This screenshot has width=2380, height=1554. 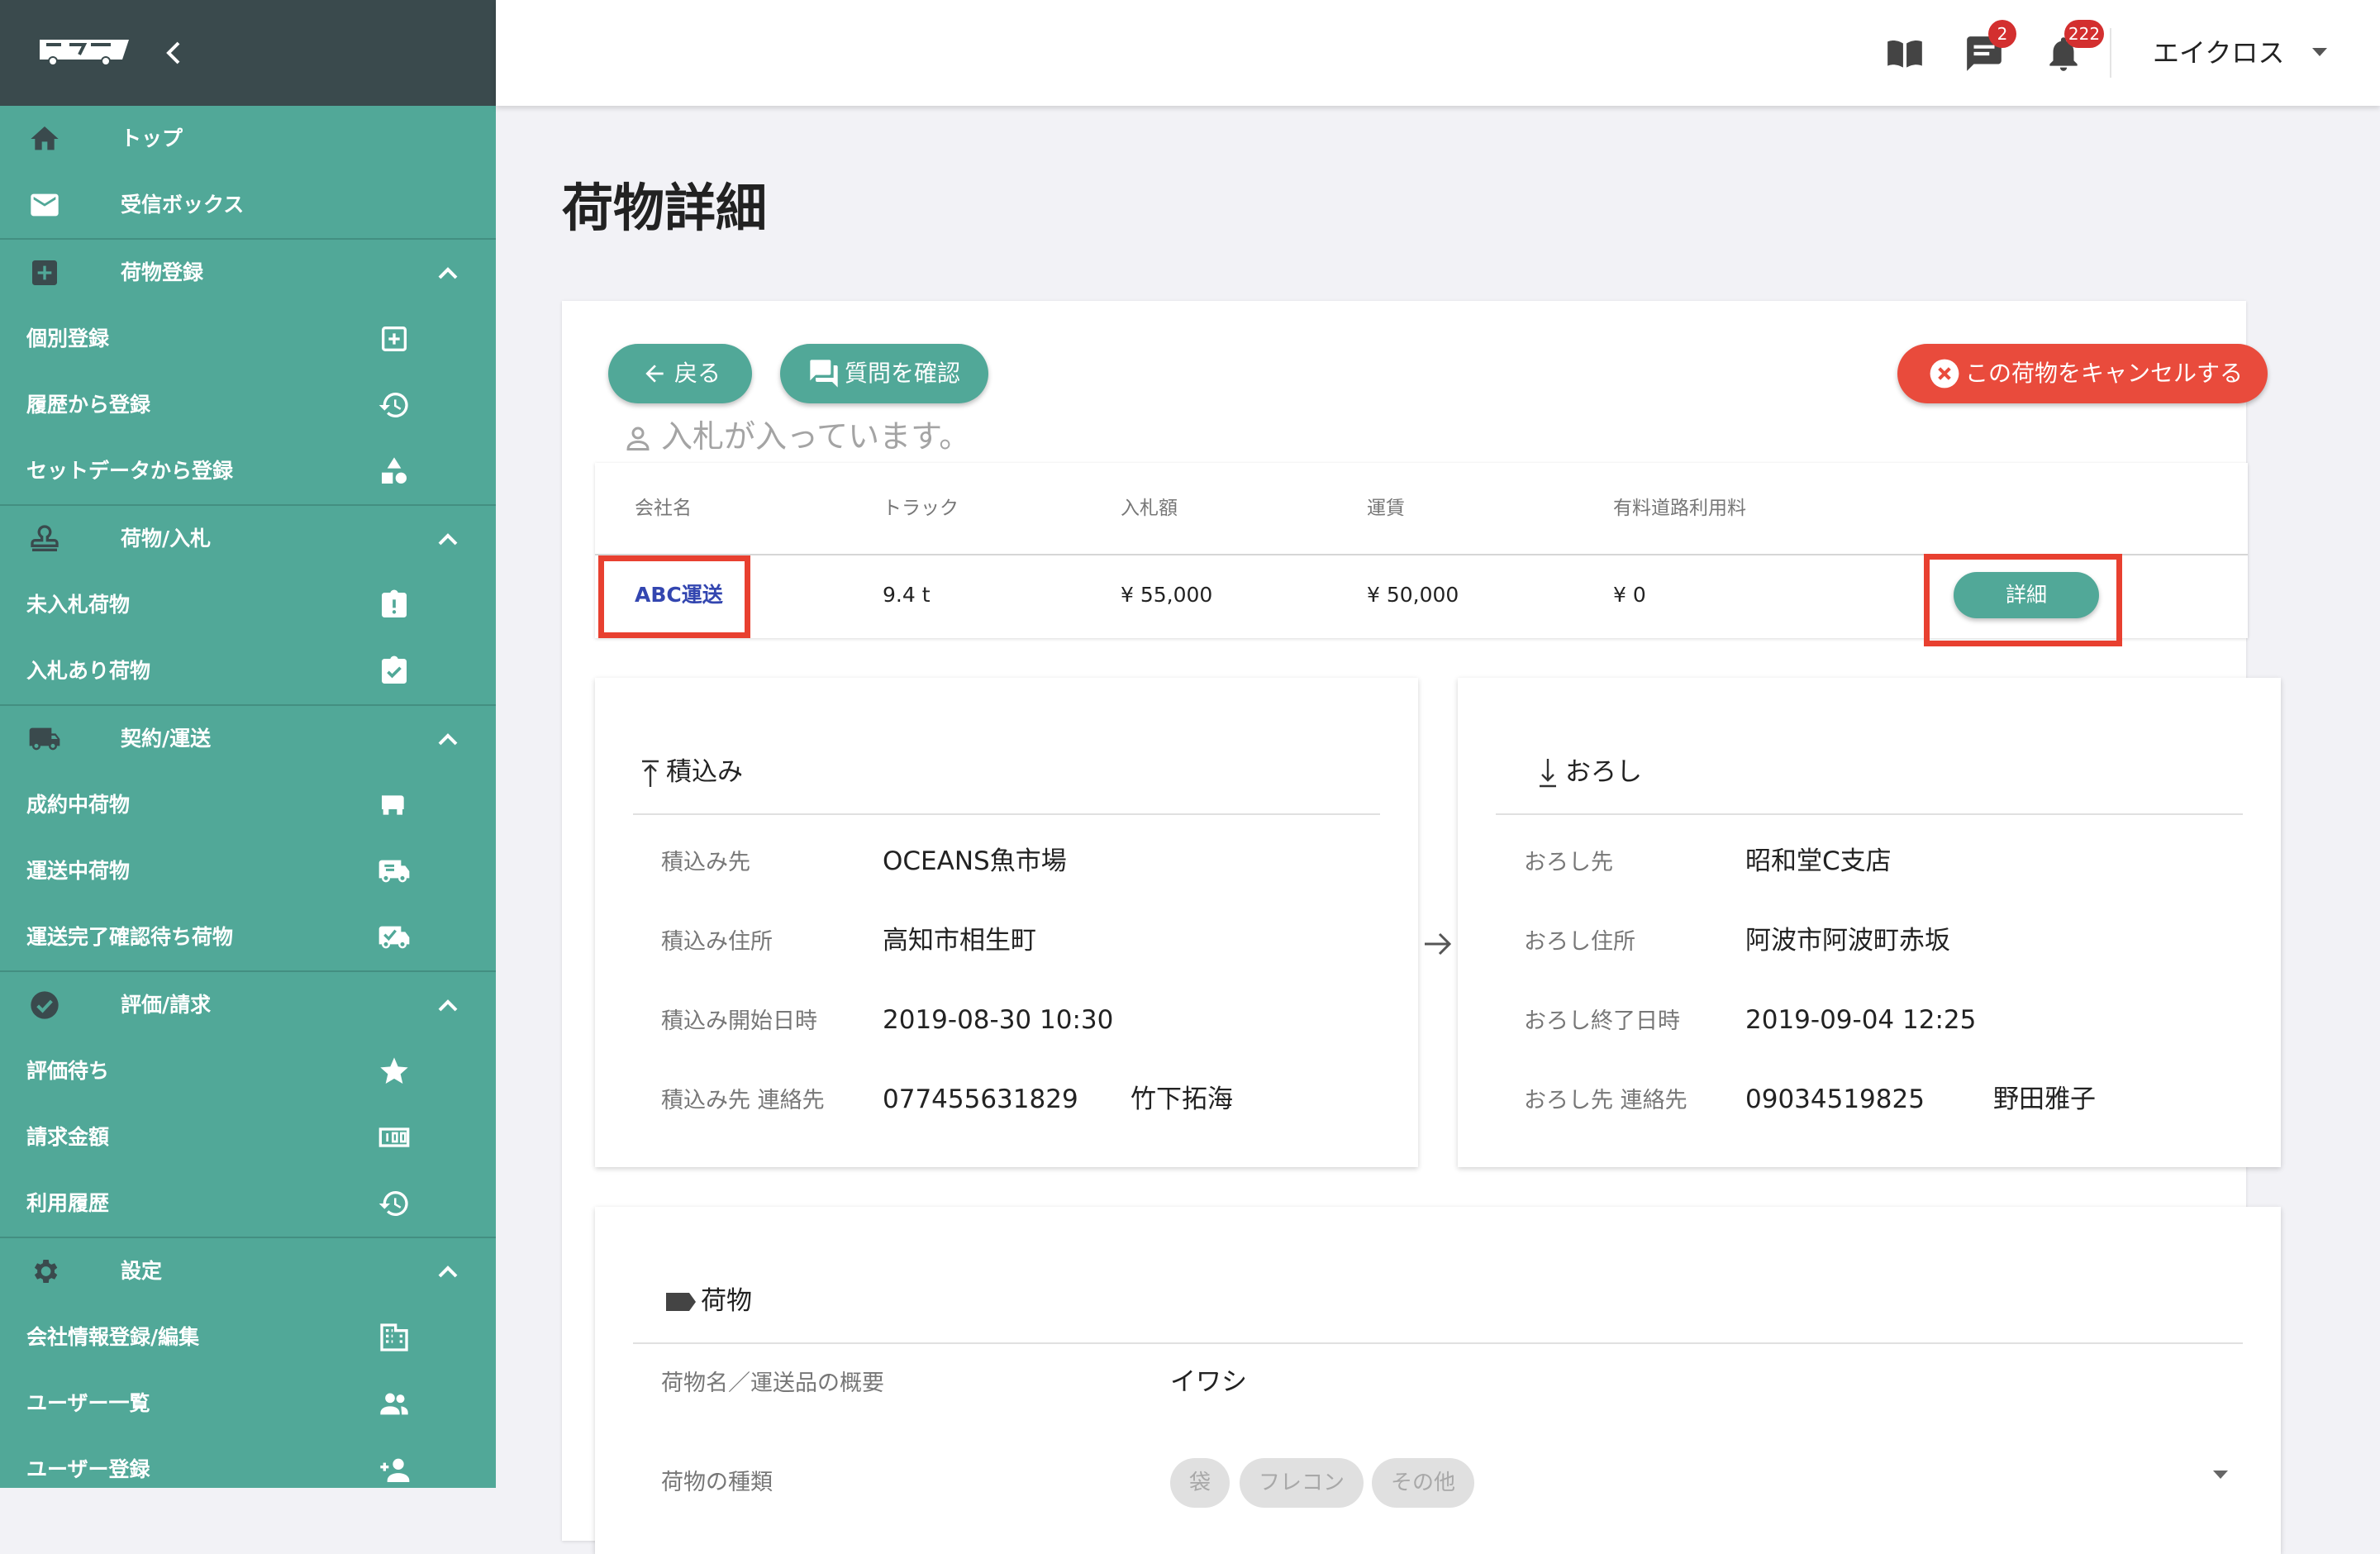 What do you see at coordinates (45, 1005) in the screenshot?
I see `check-circle-icon` at bounding box center [45, 1005].